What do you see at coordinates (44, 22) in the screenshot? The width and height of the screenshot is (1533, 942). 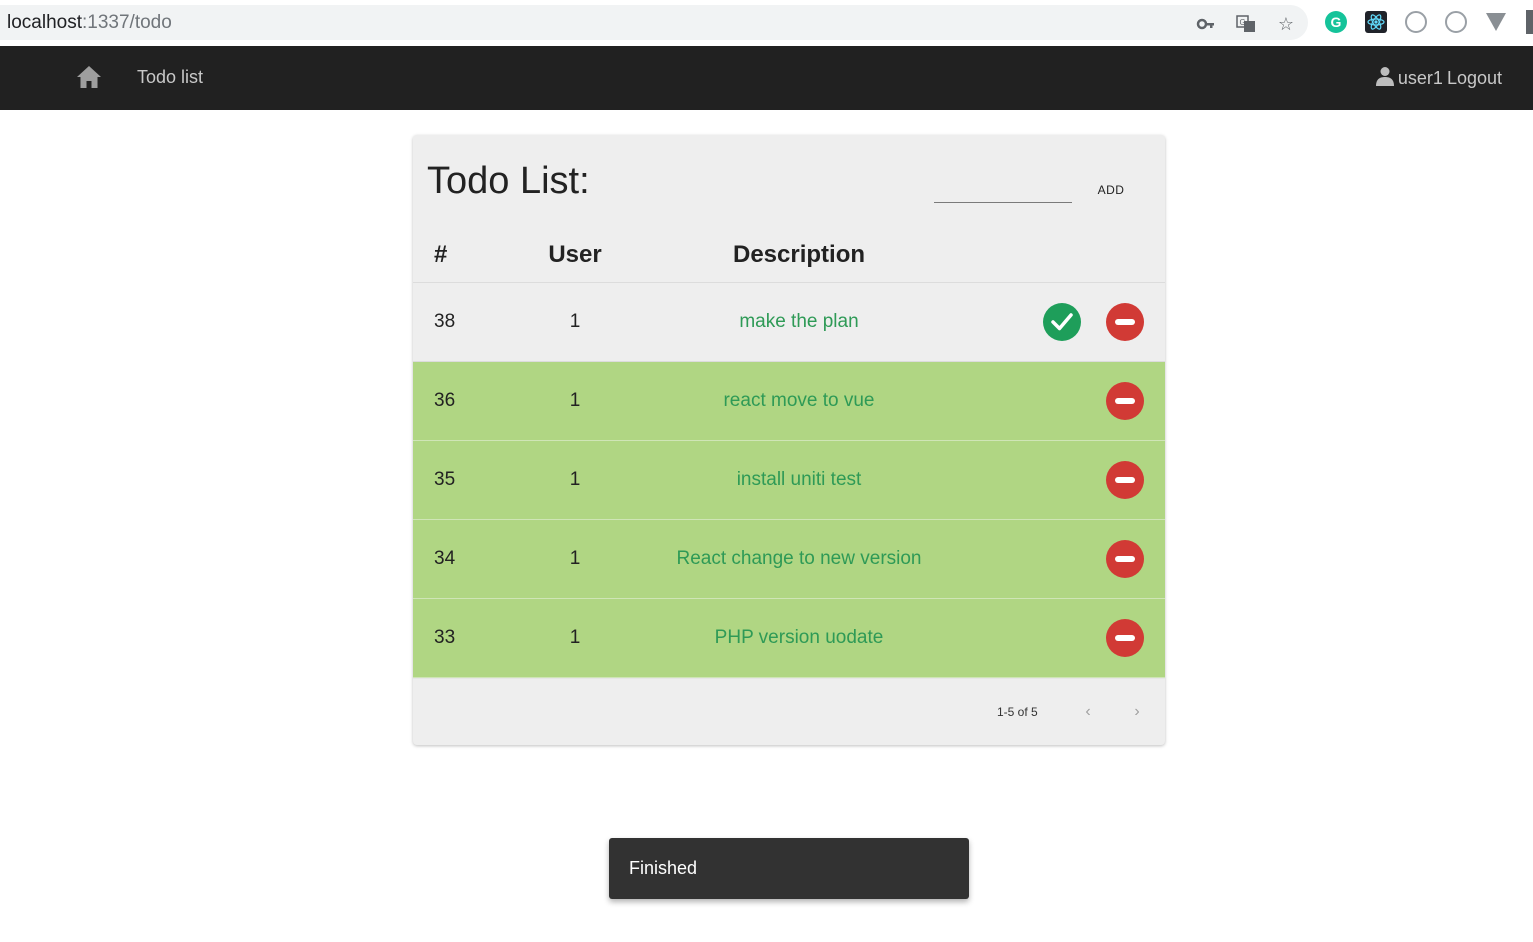 I see `url-host: localhost` at bounding box center [44, 22].